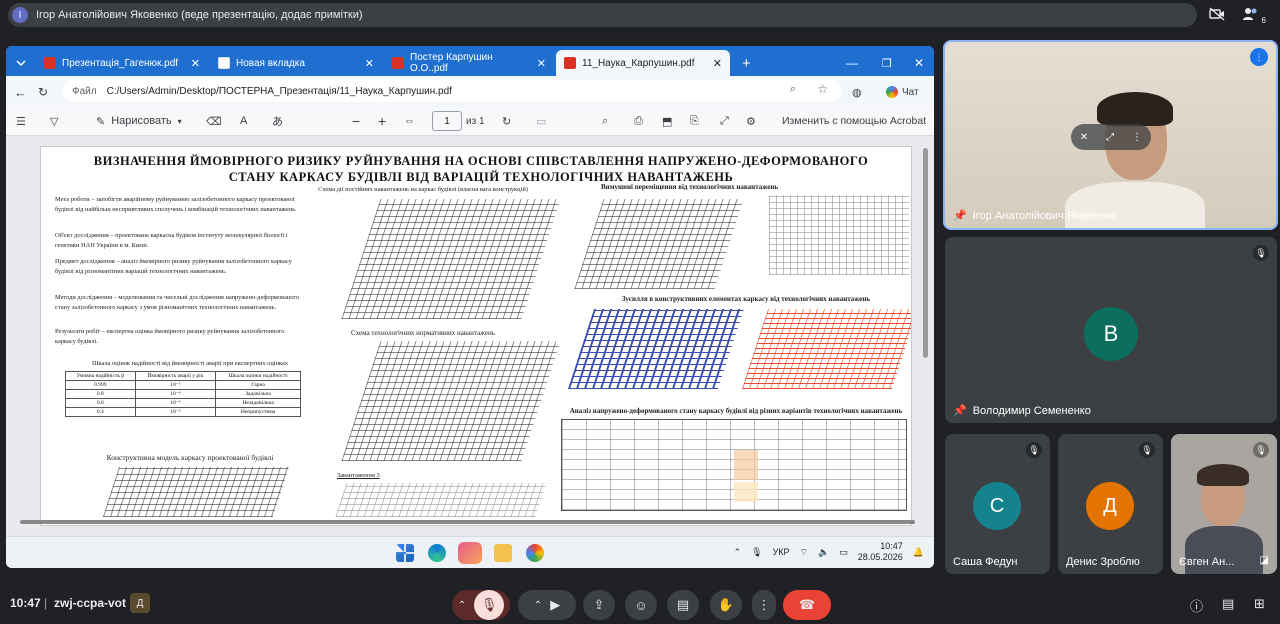  I want to click on camera-off-icon, so click(1217, 14).